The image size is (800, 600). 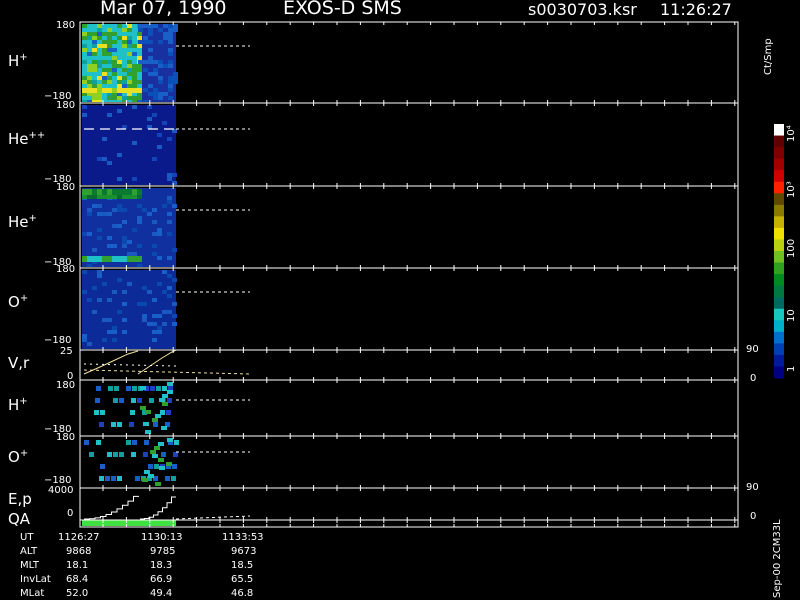 What do you see at coordinates (409, 227) in the screenshot?
I see `panel-frame-heplus` at bounding box center [409, 227].